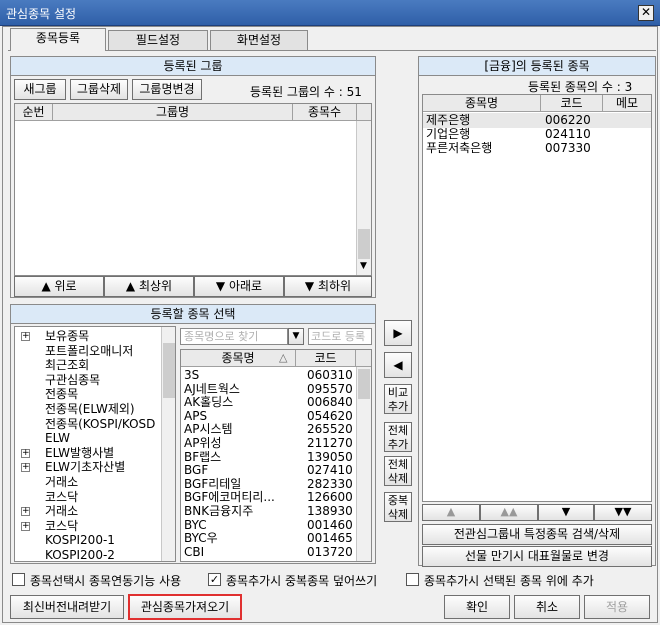 The width and height of the screenshot is (660, 625). Describe the element at coordinates (459, 148) in the screenshot. I see `registered-name: 푸른저축은행` at that location.